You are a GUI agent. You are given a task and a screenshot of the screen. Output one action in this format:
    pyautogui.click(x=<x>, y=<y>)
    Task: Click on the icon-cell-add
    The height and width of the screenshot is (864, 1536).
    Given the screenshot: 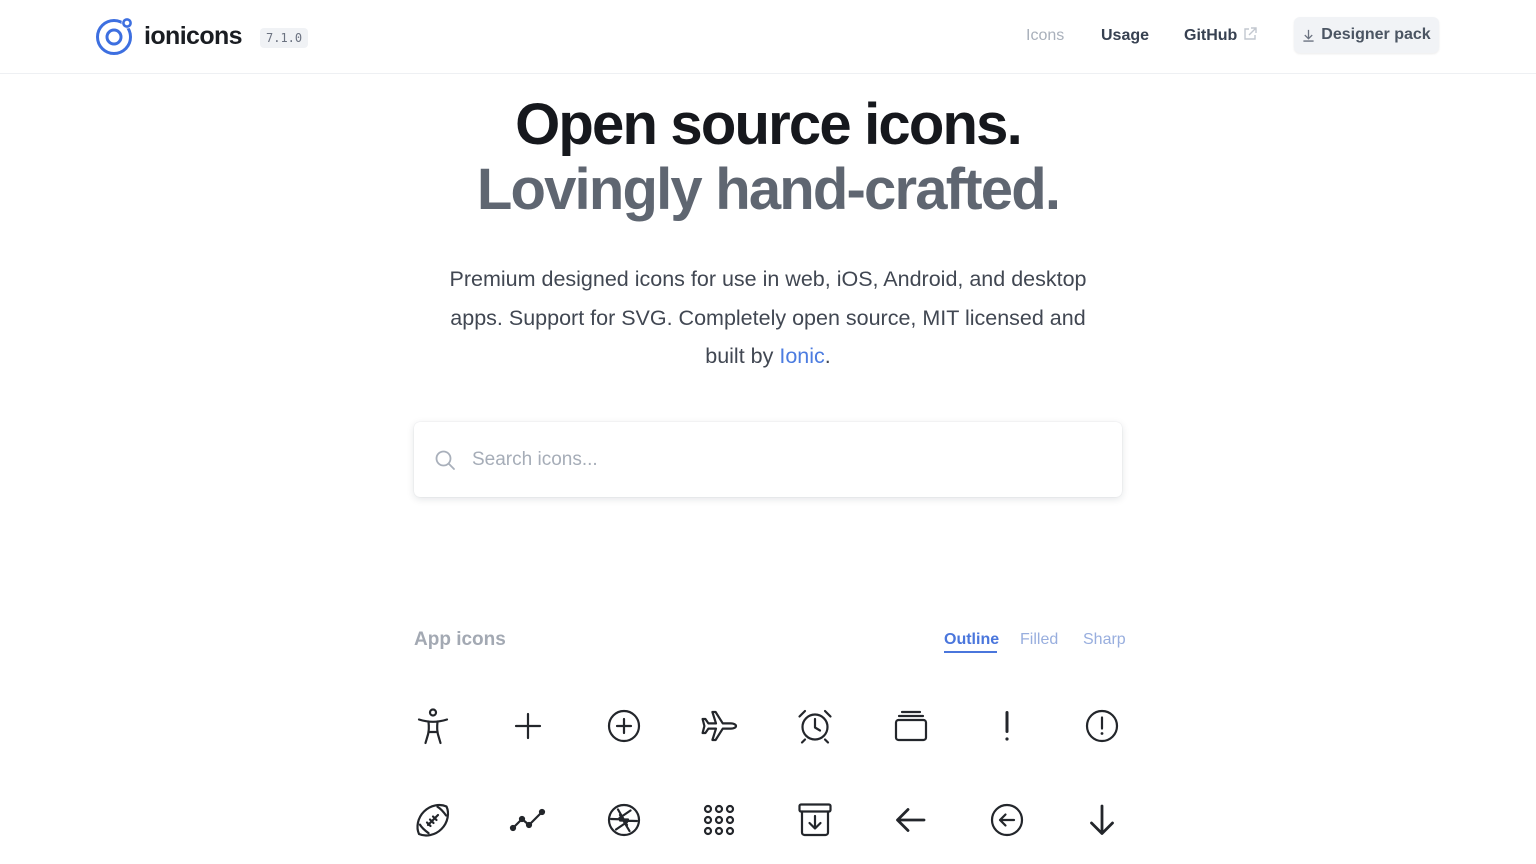 What is the action you would take?
    pyautogui.click(x=528, y=726)
    